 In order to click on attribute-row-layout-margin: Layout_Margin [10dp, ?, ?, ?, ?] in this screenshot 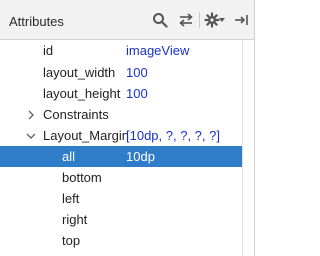, I will do `click(121, 135)`.